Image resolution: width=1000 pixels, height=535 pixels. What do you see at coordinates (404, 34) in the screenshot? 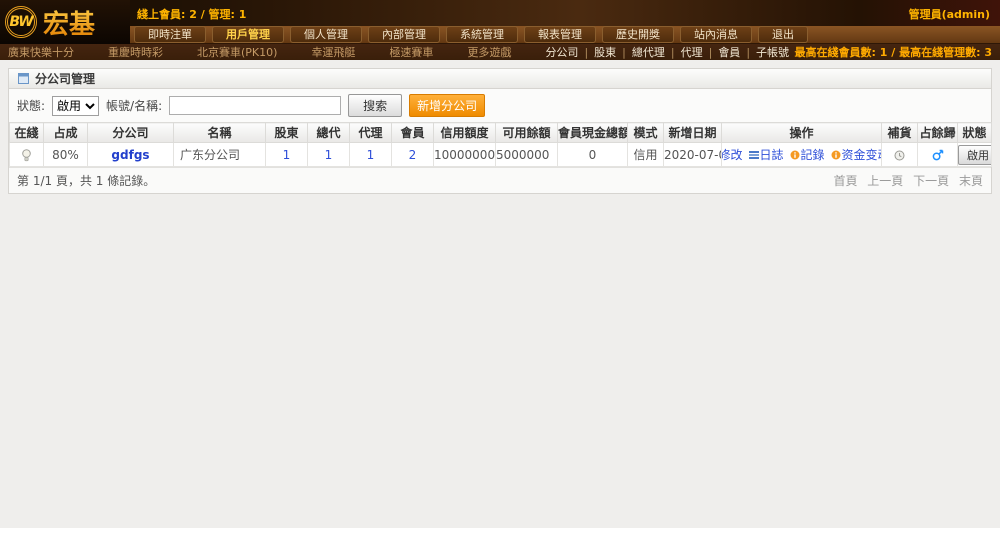
I see `nav-internal-management: 內部管理` at bounding box center [404, 34].